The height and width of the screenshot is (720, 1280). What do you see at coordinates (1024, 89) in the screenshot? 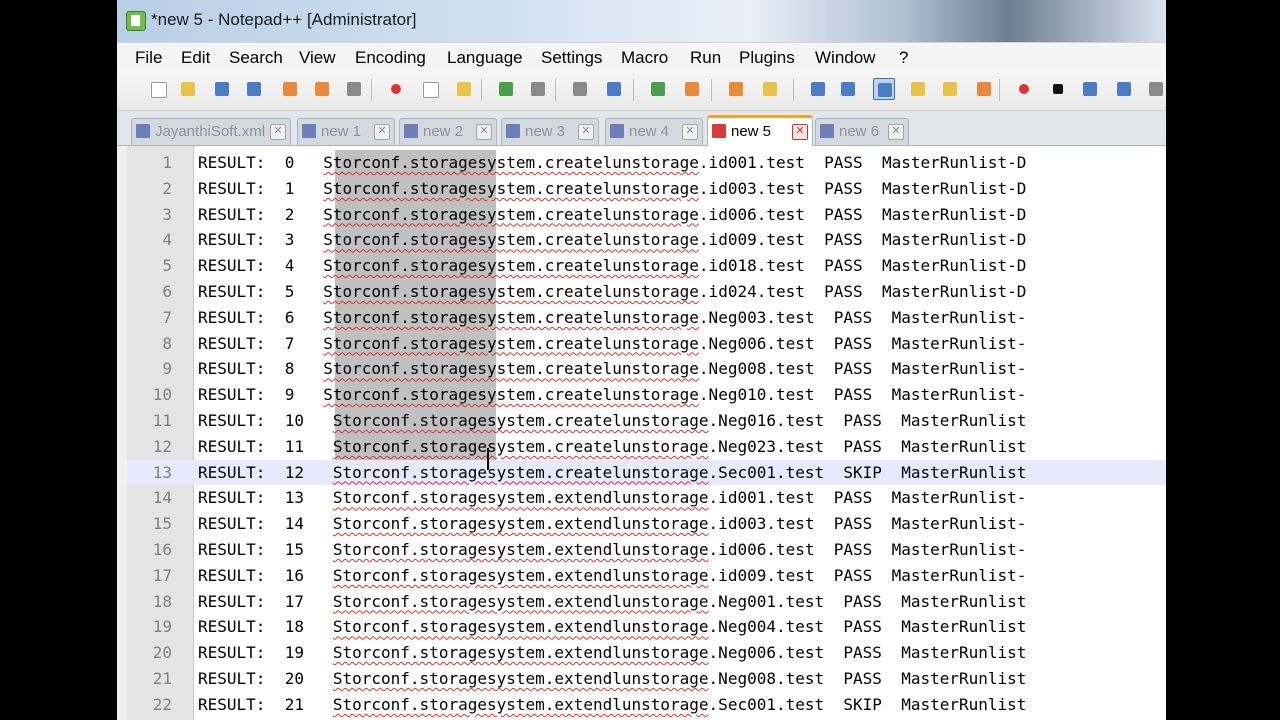
I see `record-macro-icon` at bounding box center [1024, 89].